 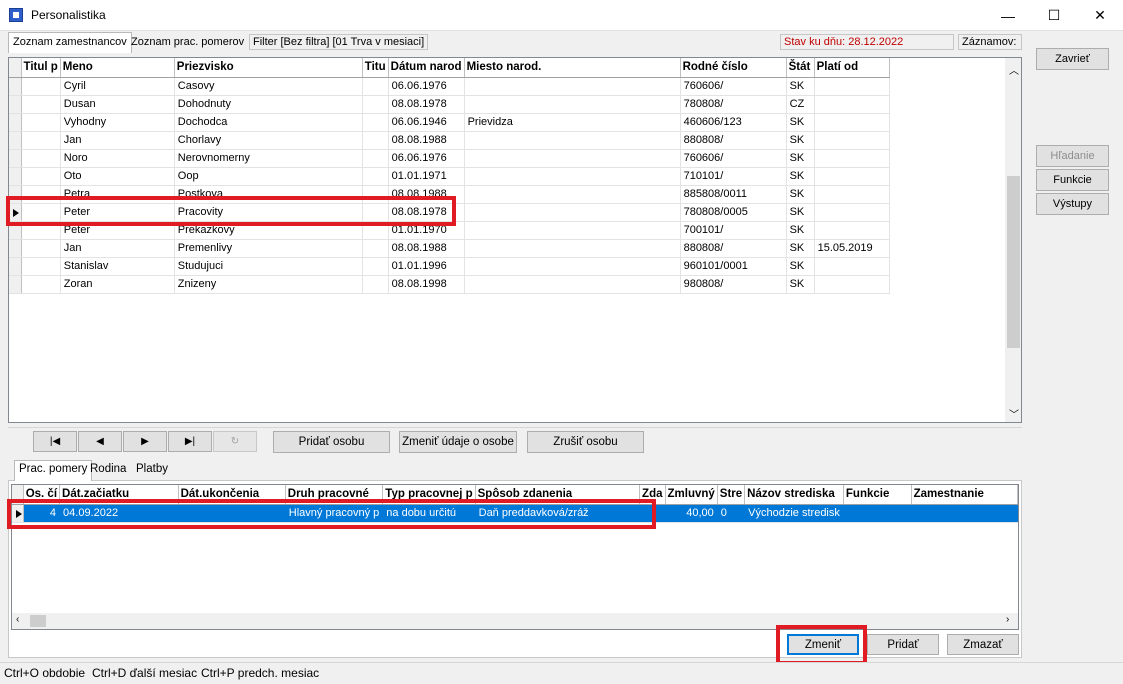 What do you see at coordinates (449, 140) in the screenshot?
I see `employee-row: Jan Chorlavy 08.08.1988 880808/SK` at bounding box center [449, 140].